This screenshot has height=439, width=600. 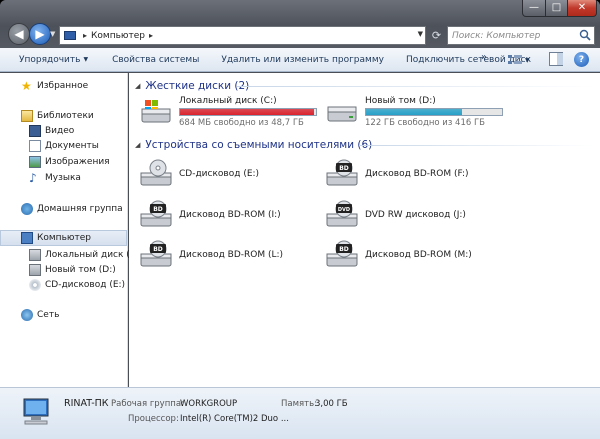 I want to click on sidebar-item-favorites: ★ Избранное, so click(x=54, y=86).